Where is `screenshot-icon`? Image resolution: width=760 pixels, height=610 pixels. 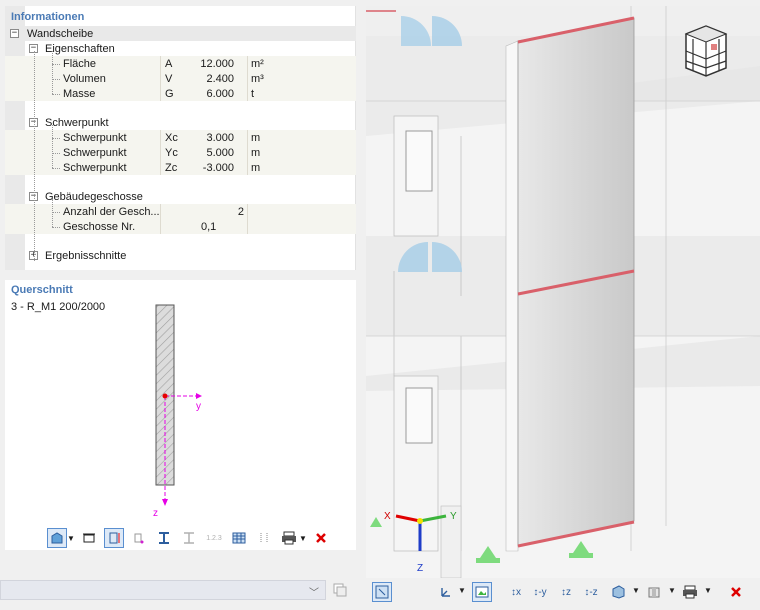 screenshot-icon is located at coordinates (482, 592).